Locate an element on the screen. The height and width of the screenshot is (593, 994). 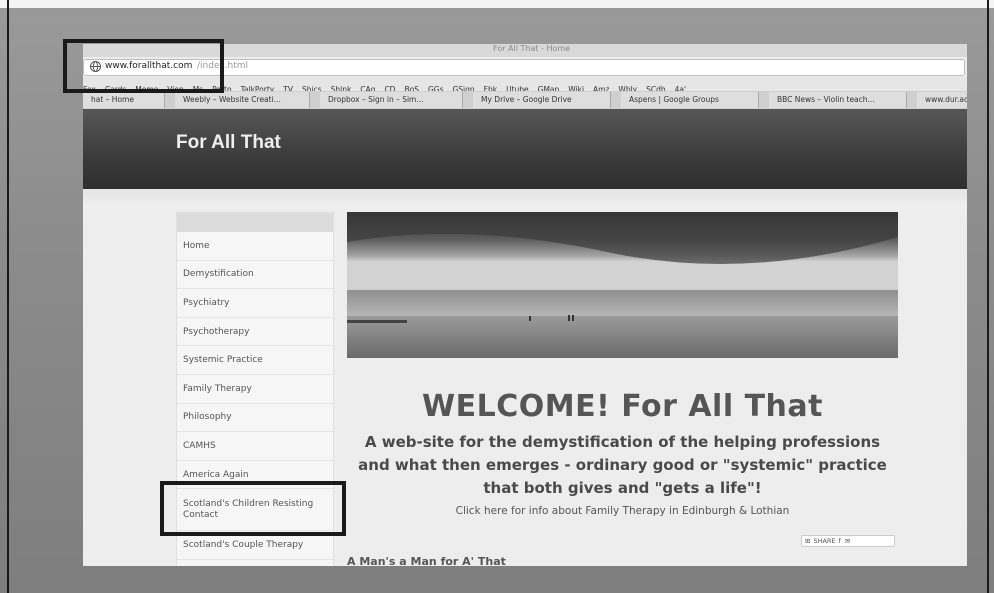
welcome-heading: WELCOME! For All That is located at coordinates (622, 406).